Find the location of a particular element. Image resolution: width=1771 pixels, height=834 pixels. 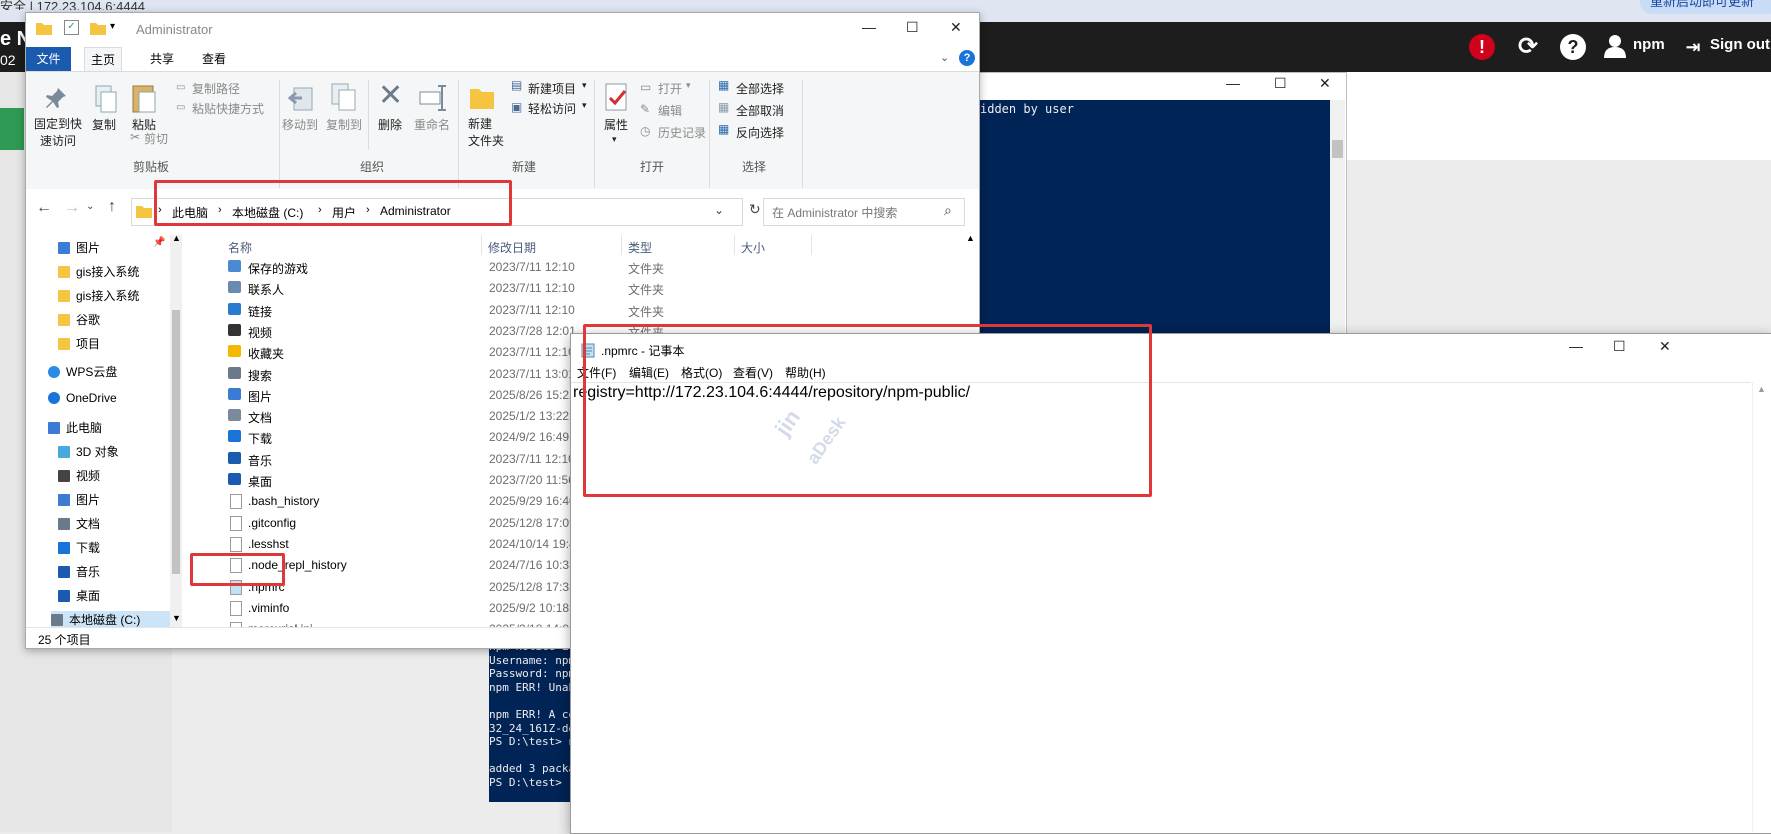

user-name: npm is located at coordinates (1649, 44).